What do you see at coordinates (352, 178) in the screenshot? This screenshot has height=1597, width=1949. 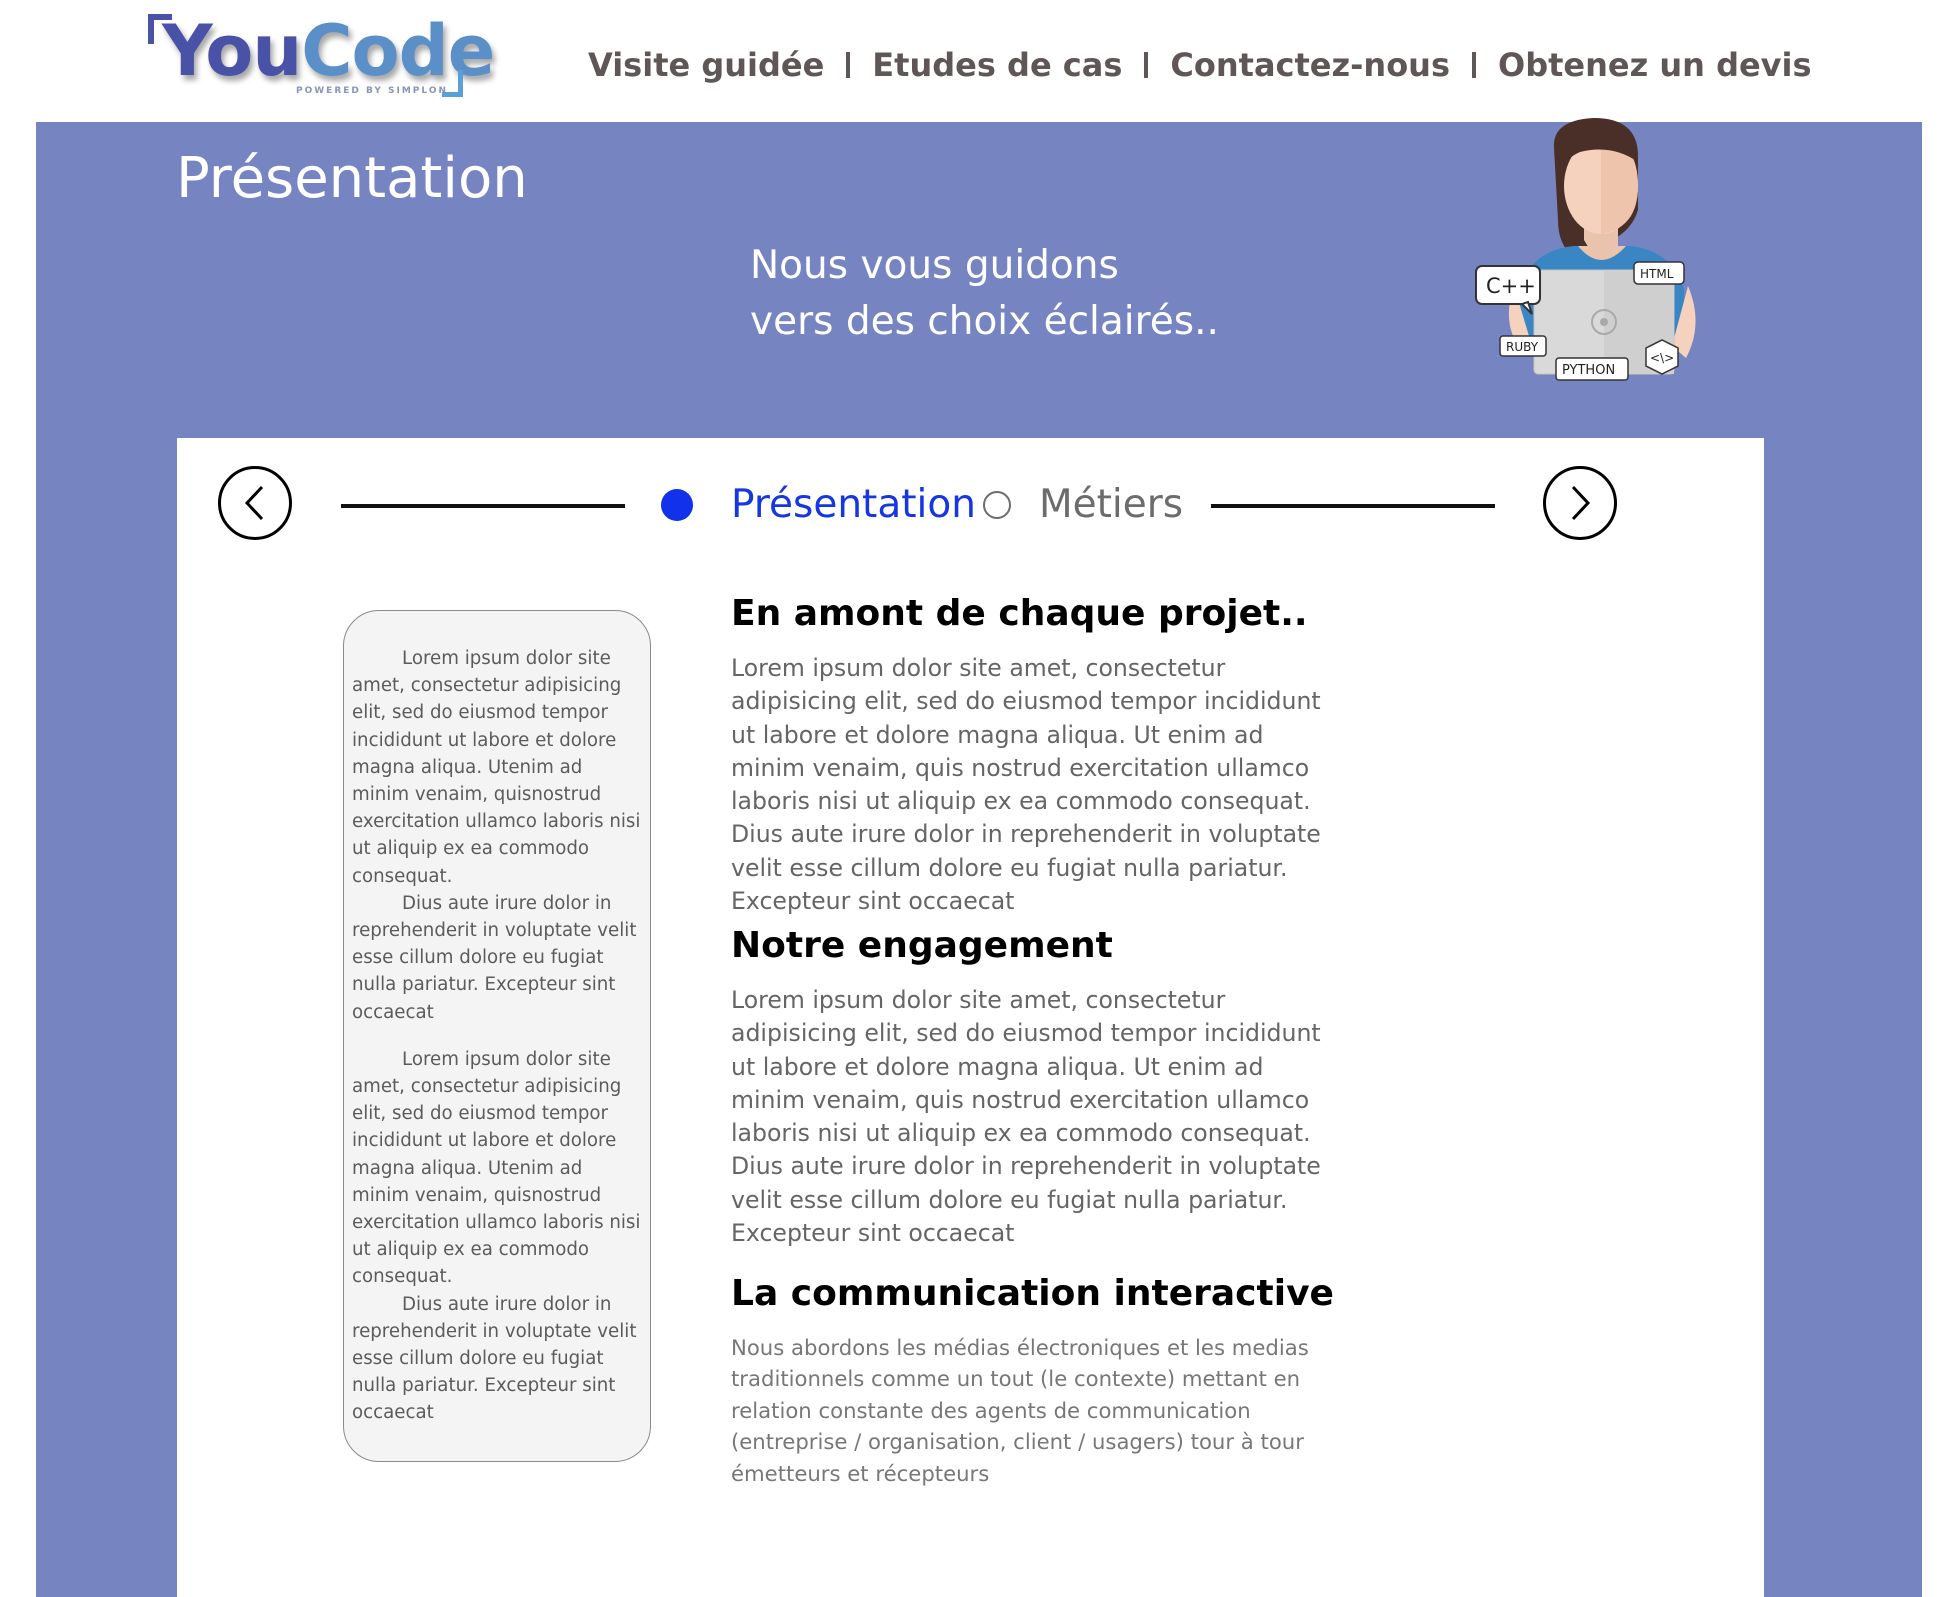 I see `page-title: Présentation` at bounding box center [352, 178].